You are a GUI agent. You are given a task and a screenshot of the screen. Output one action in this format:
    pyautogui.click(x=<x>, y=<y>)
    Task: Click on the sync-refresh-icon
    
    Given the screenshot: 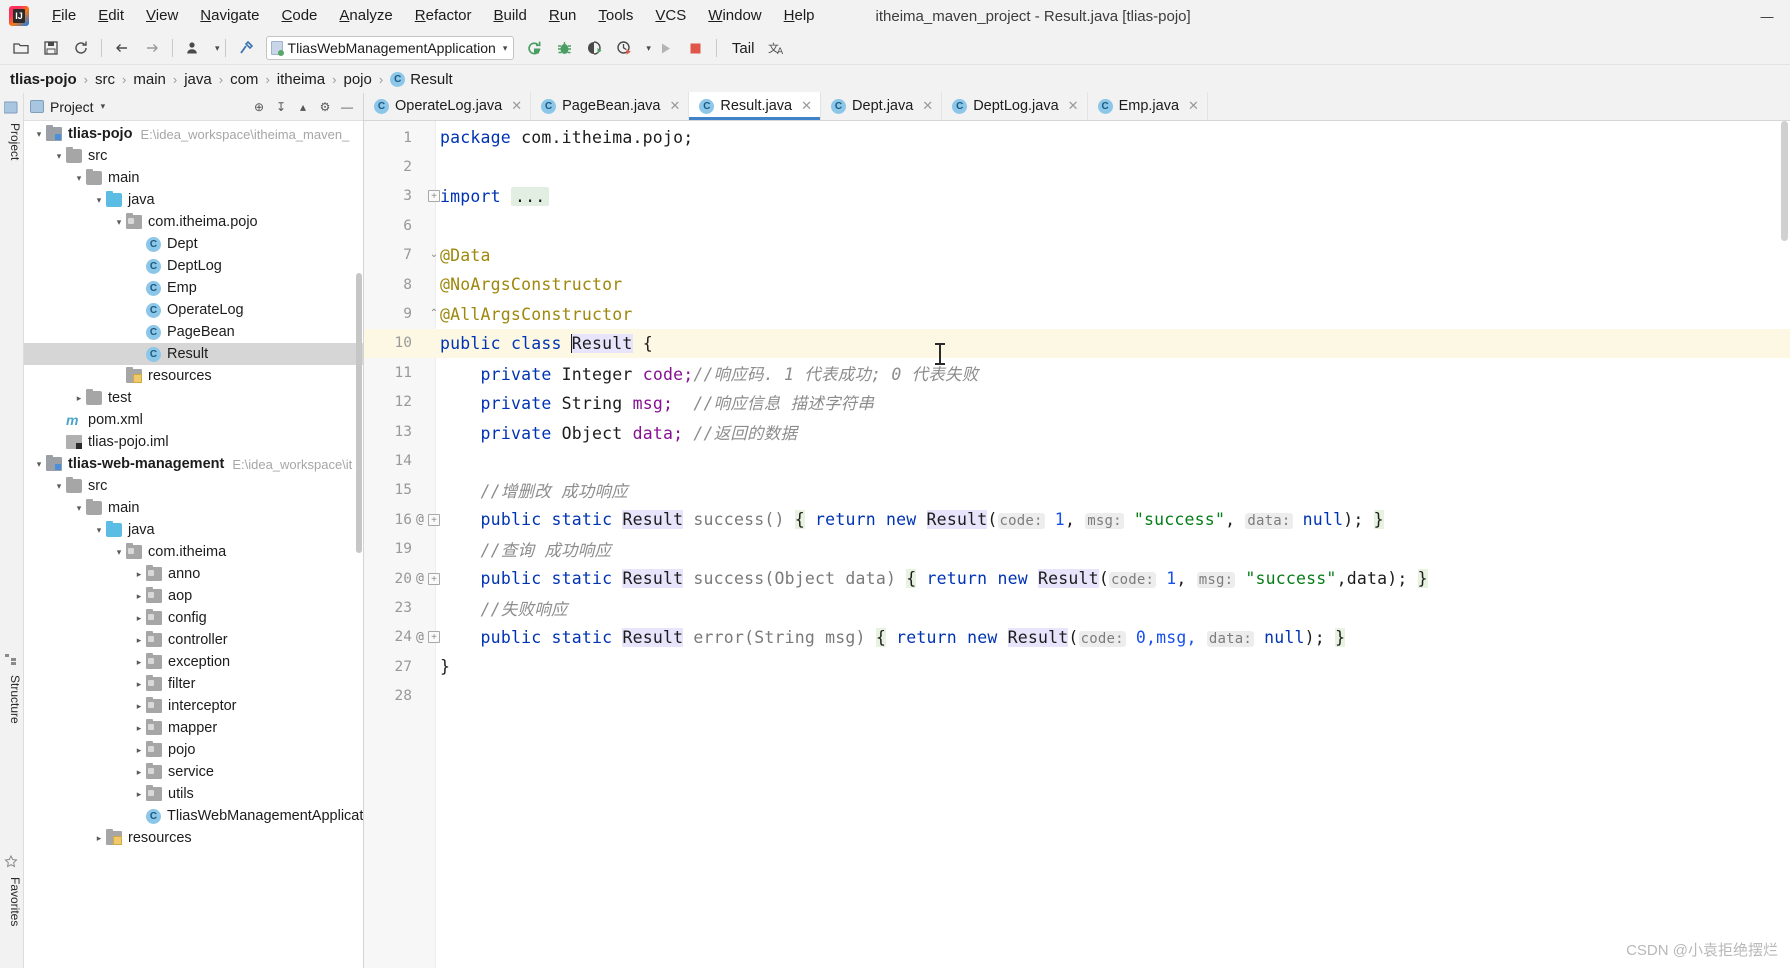 What is the action you would take?
    pyautogui.click(x=81, y=48)
    